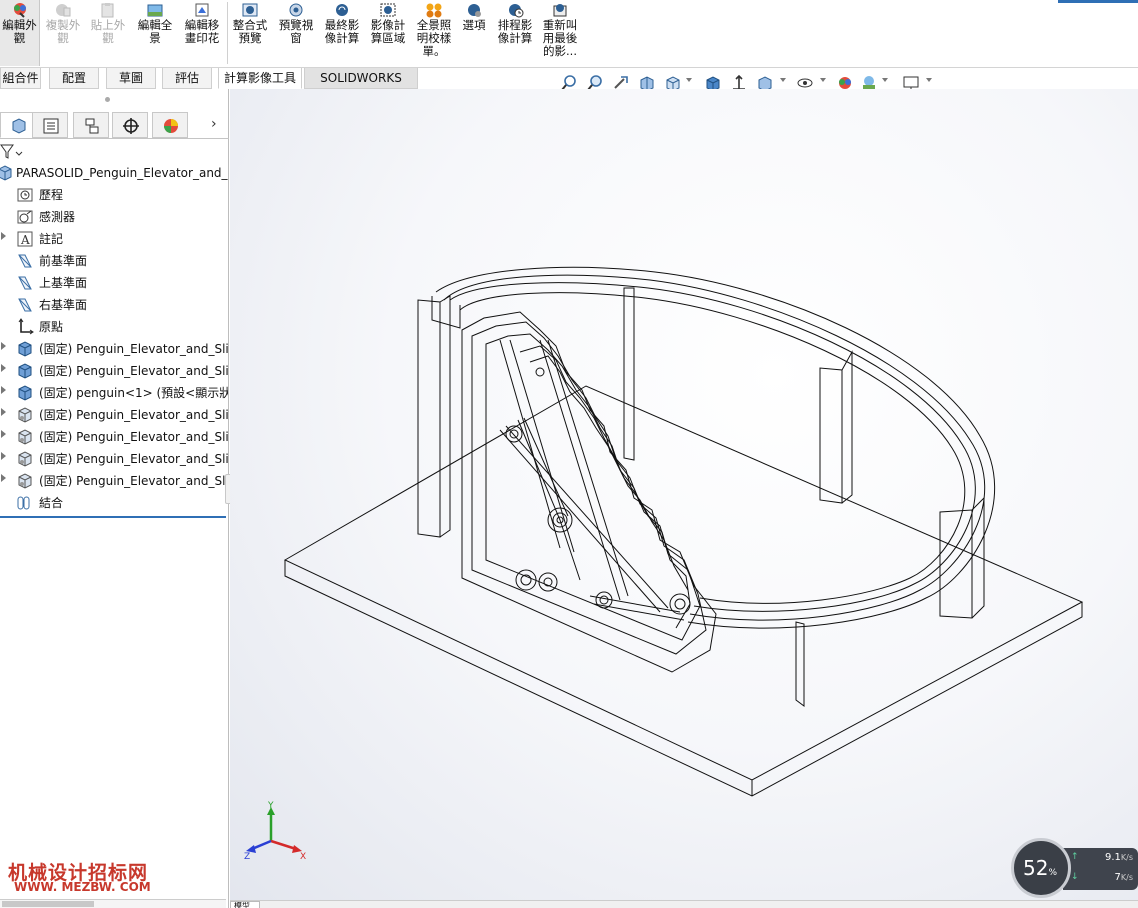 The height and width of the screenshot is (908, 1138). What do you see at coordinates (250, 33) in the screenshot?
I see `integrated-preview-button: 整合式 預覽` at bounding box center [250, 33].